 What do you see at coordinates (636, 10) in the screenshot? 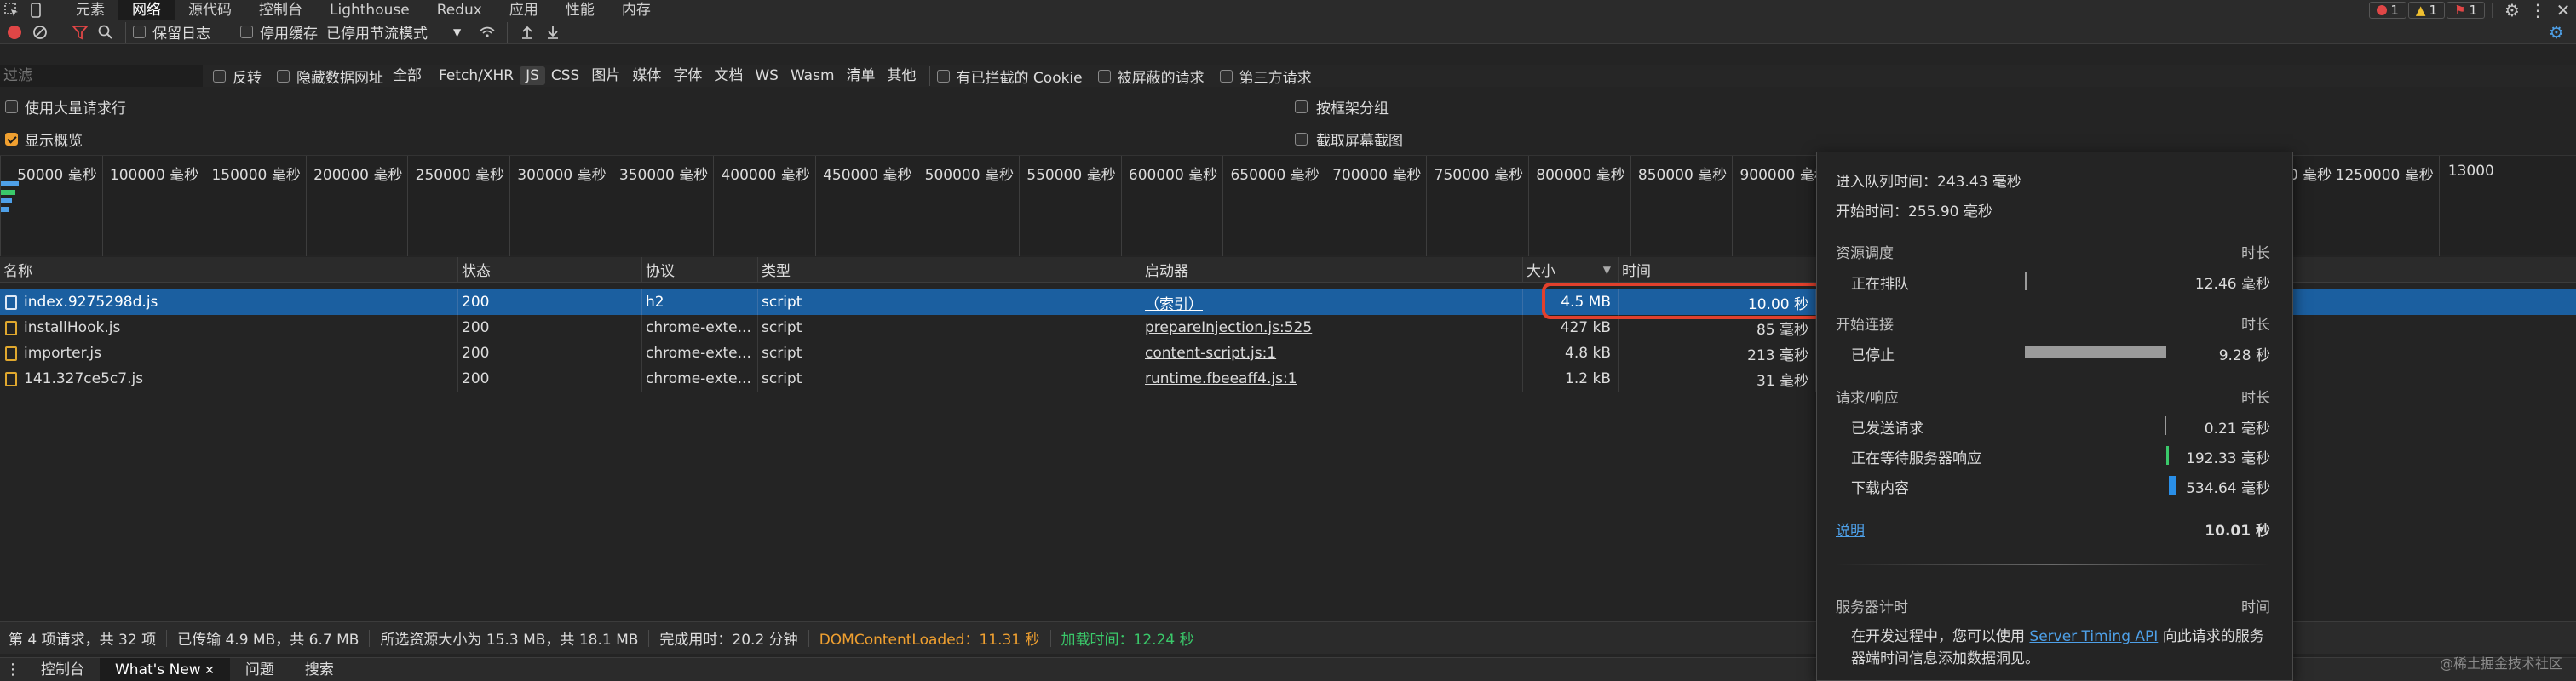
I see `panel-tab: 内存` at bounding box center [636, 10].